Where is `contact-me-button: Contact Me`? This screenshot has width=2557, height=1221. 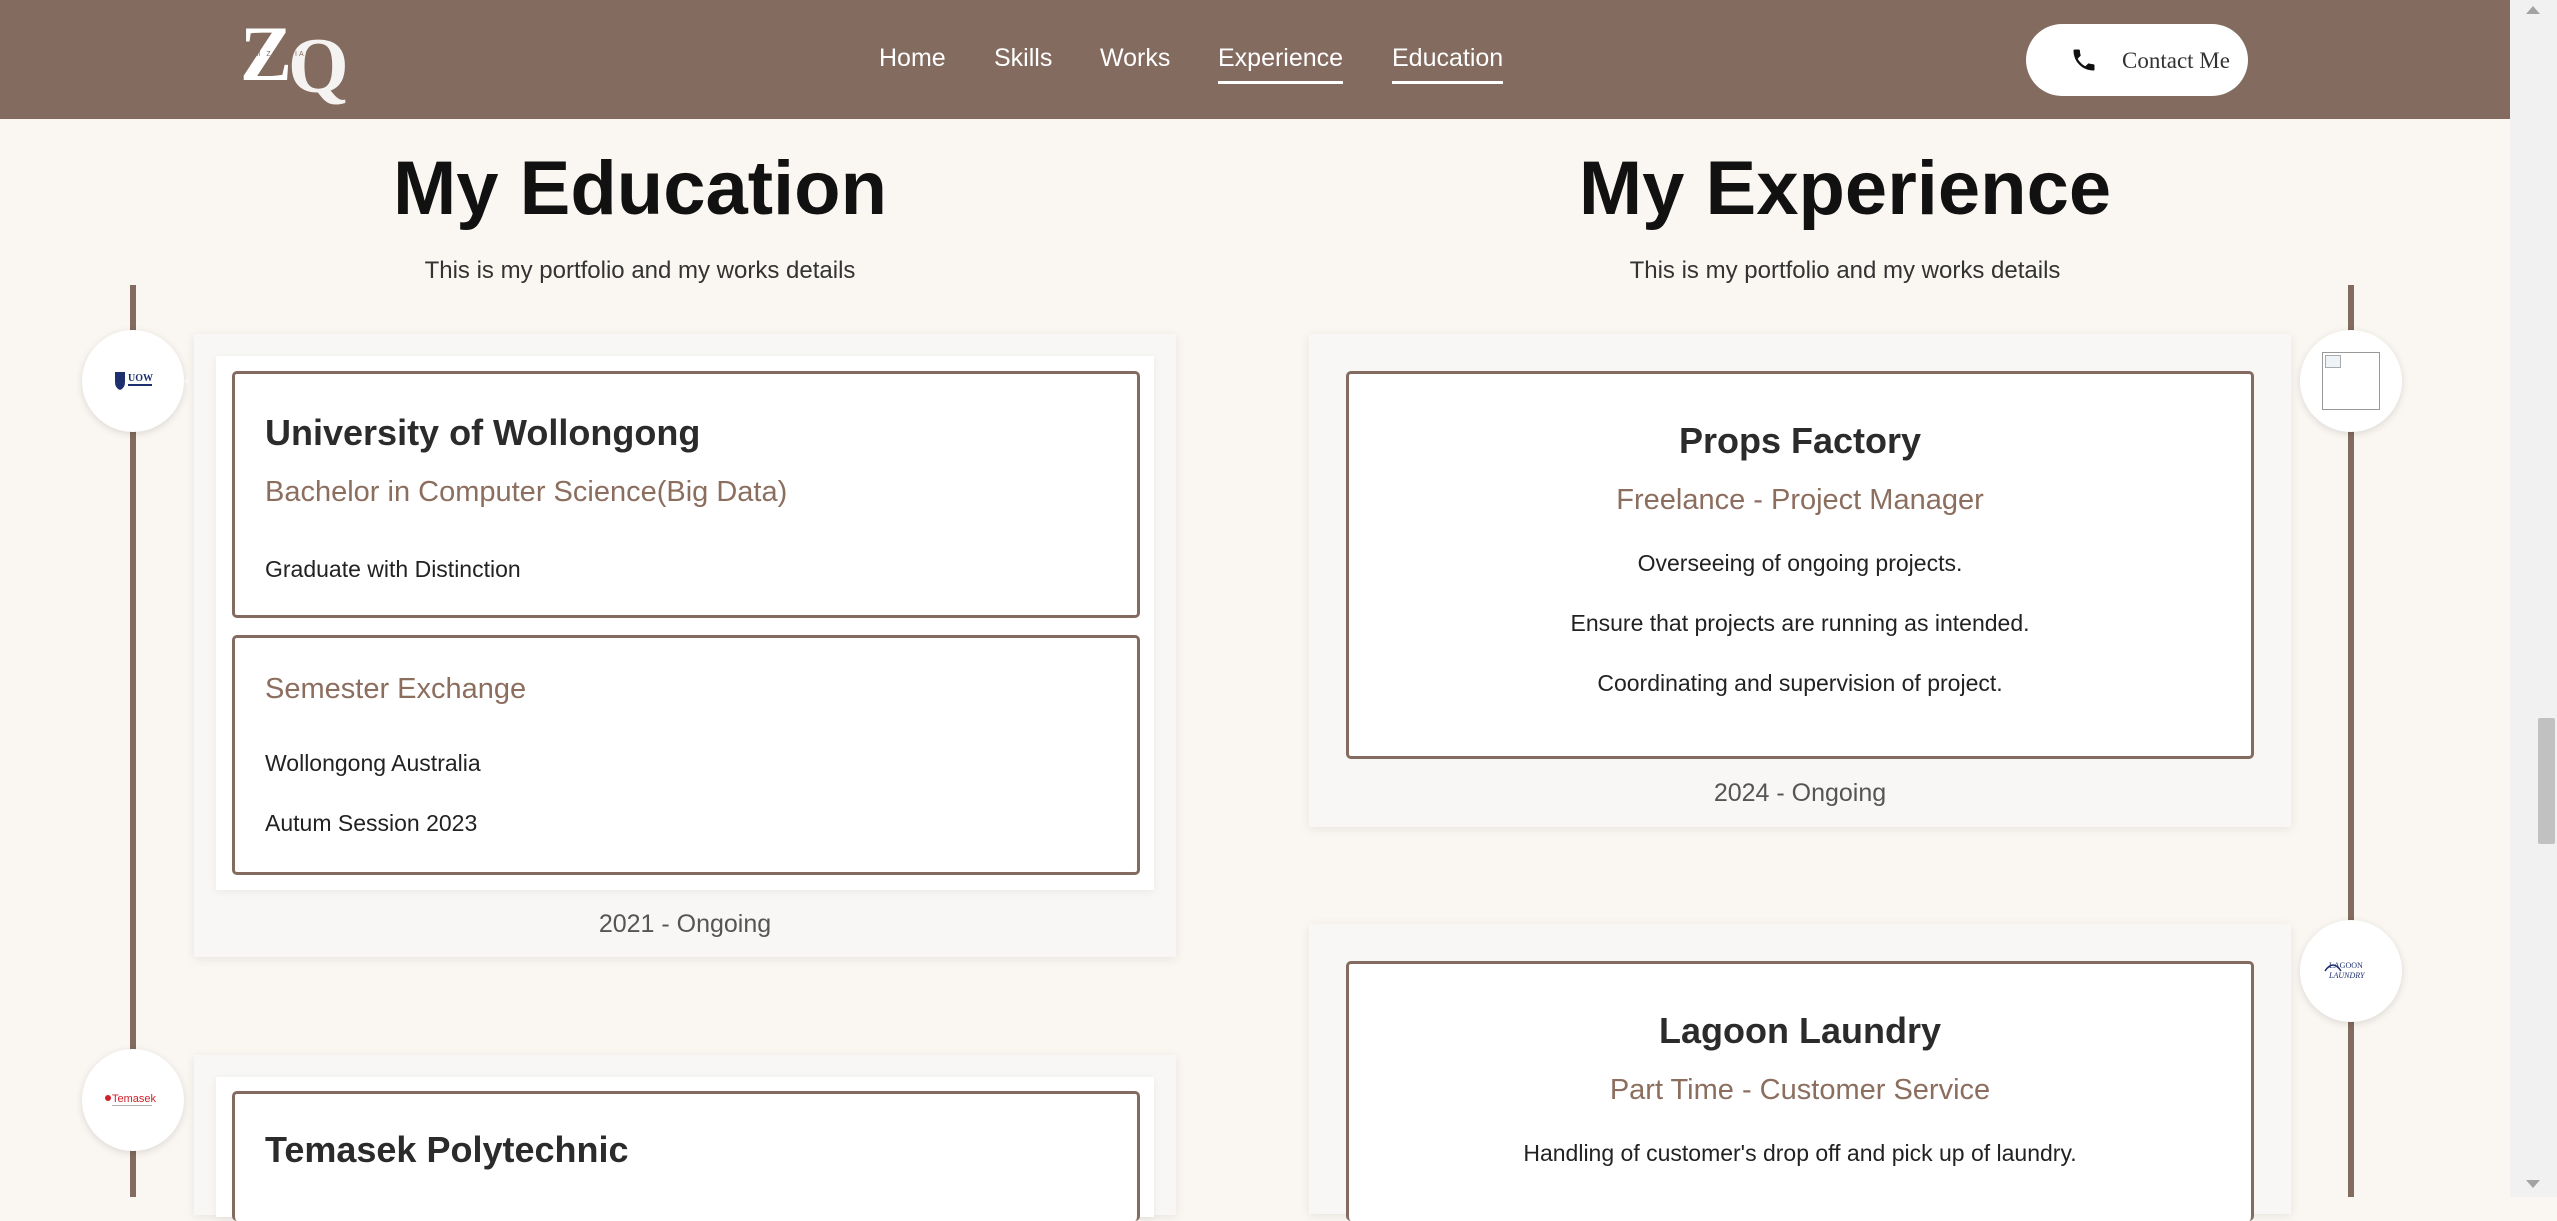
contact-me-button: Contact Me is located at coordinates (2137, 60).